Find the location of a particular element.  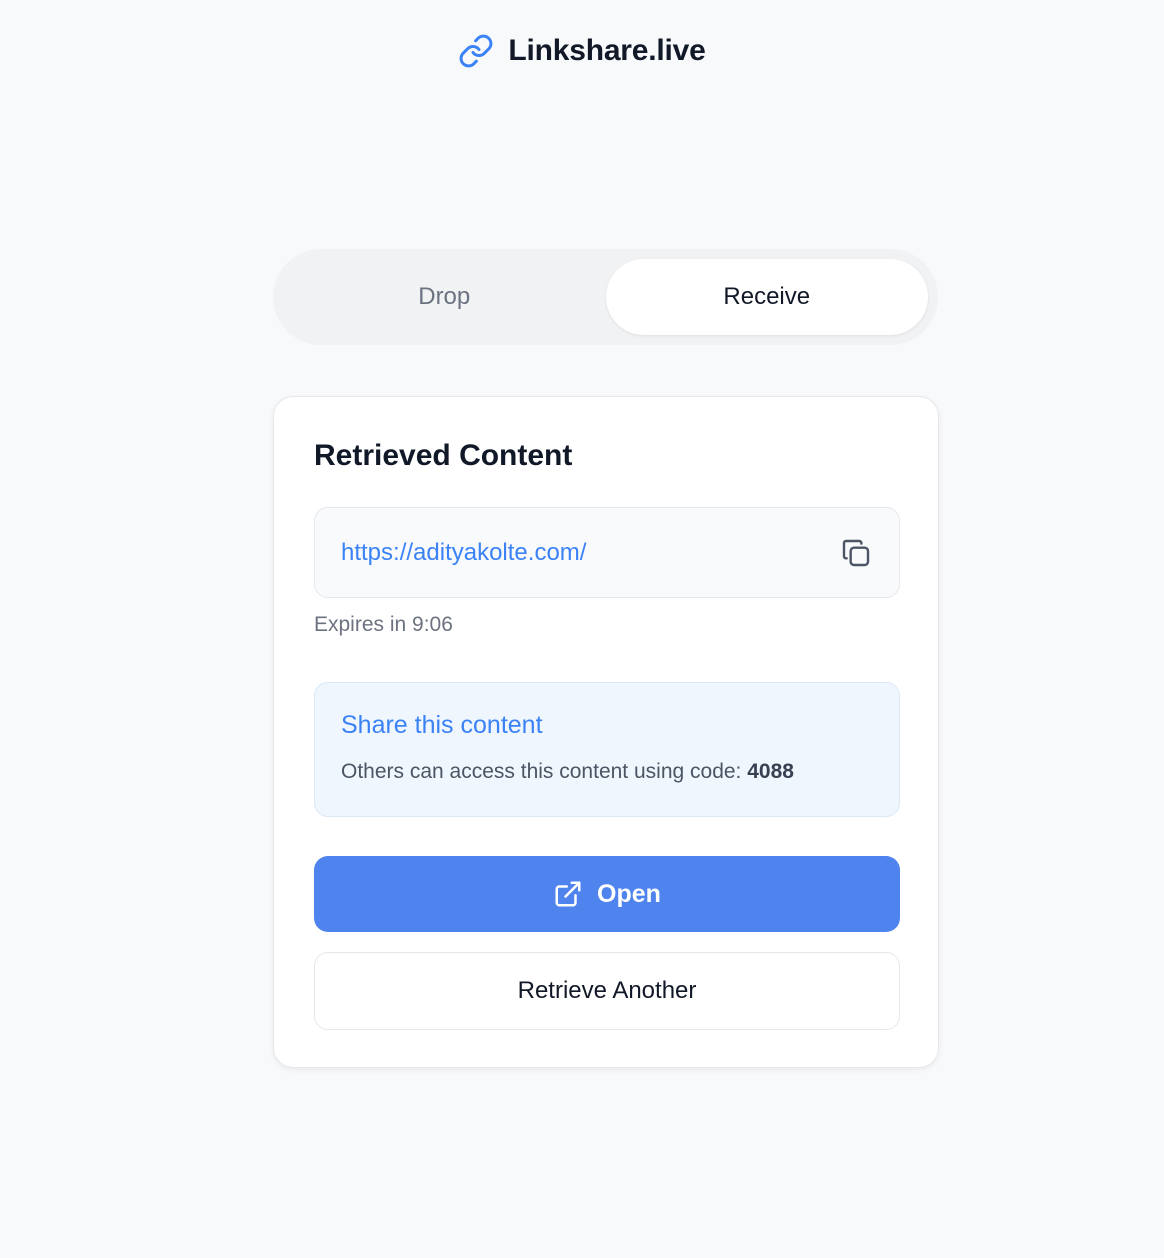

app-header: Linkshare.live is located at coordinates (582, 51).